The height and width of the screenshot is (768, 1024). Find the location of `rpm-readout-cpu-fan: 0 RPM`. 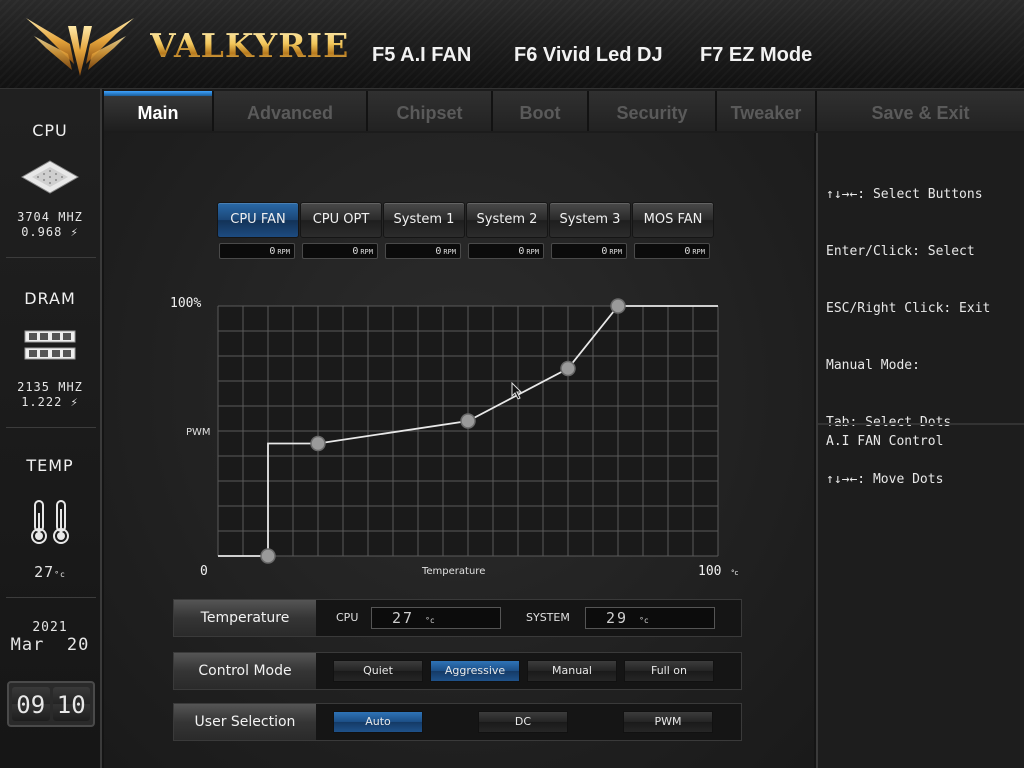

rpm-readout-cpu-fan: 0 RPM is located at coordinates (257, 251).